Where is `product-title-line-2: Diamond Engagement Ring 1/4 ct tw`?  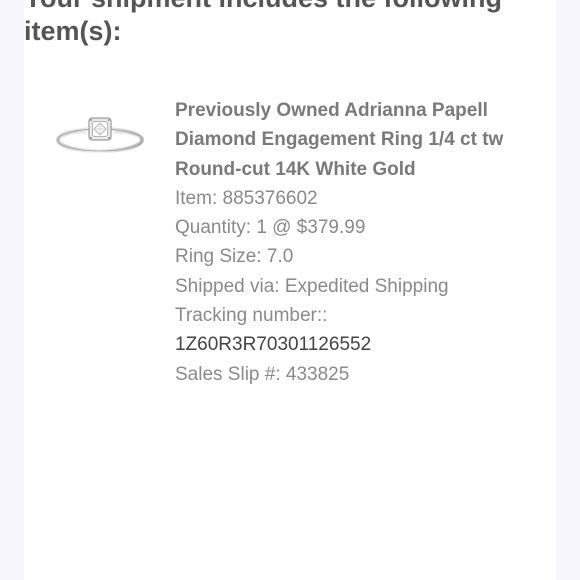
product-title-line-2: Diamond Engagement Ring 1/4 ct tw is located at coordinates (355, 139).